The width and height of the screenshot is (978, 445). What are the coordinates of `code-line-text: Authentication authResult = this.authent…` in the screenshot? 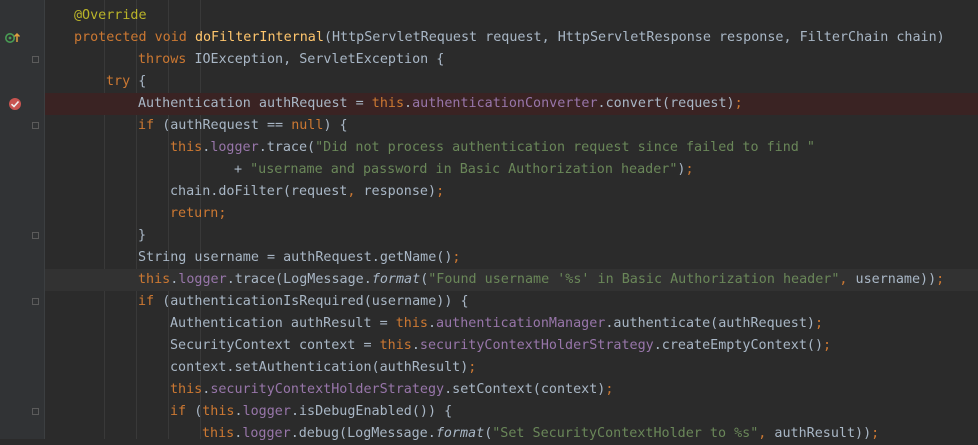 It's located at (496, 324).